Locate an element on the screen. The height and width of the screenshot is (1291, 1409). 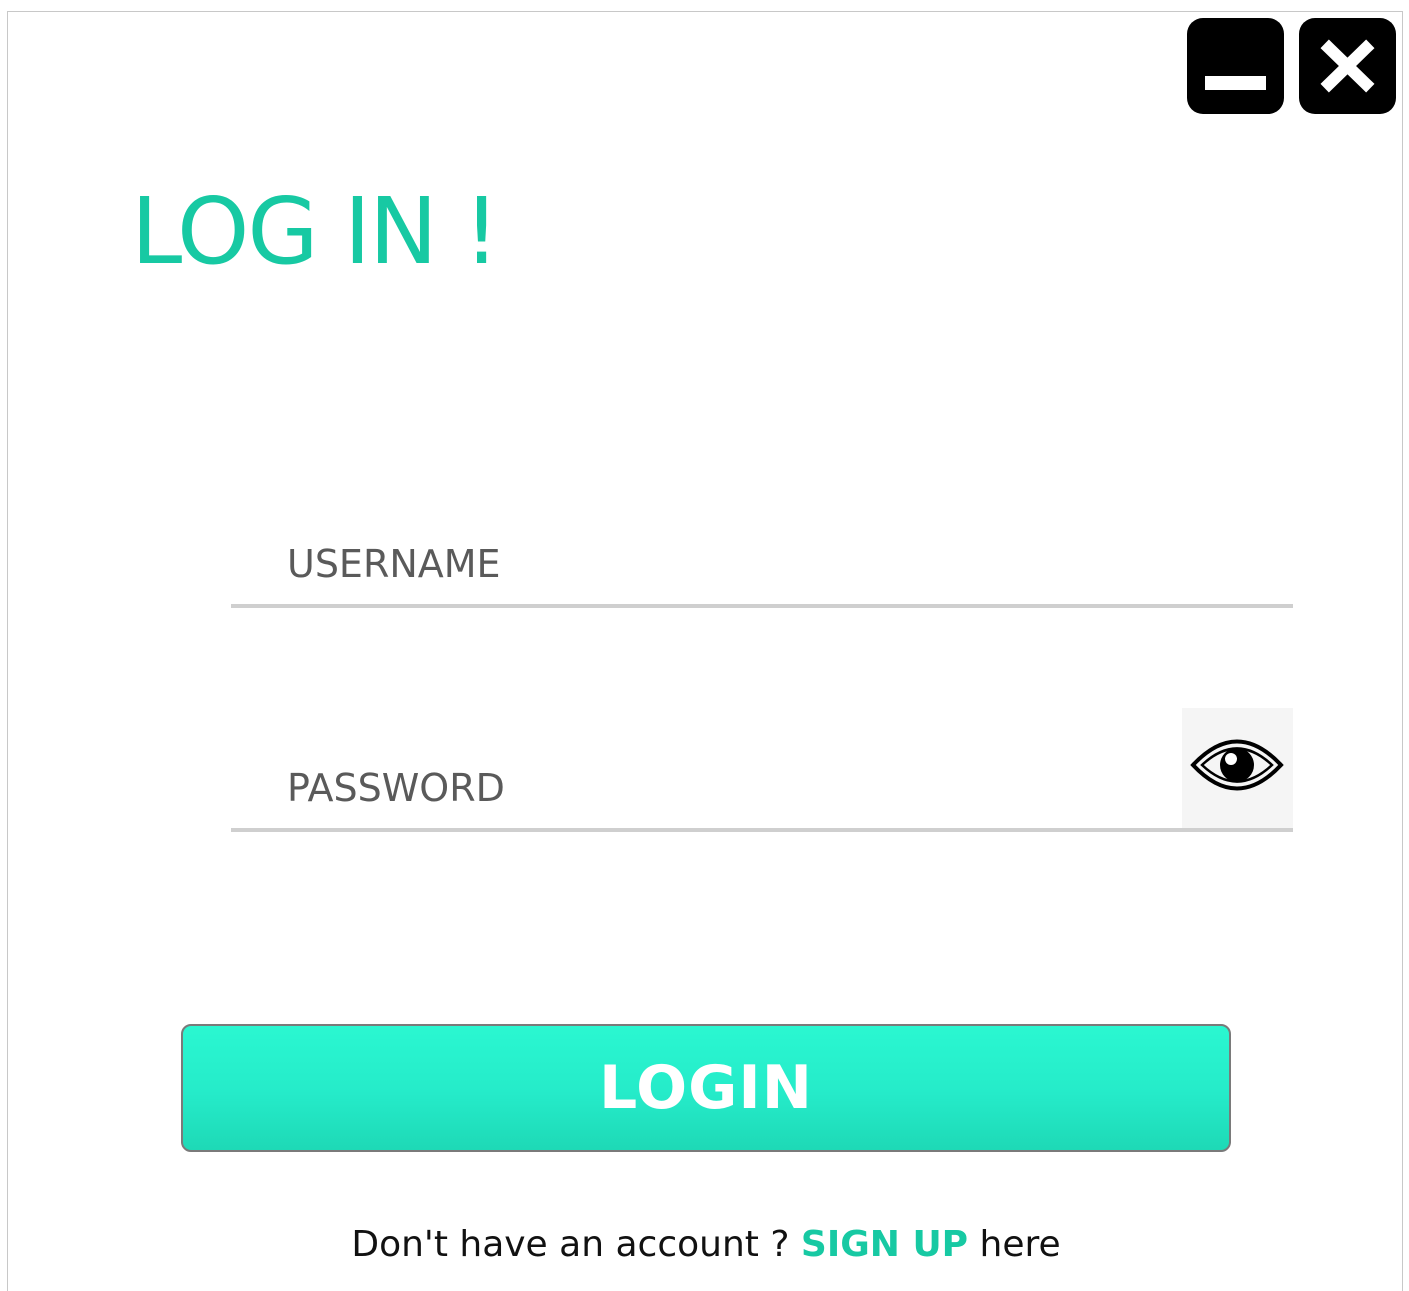
close-icon is located at coordinates (1347, 66).